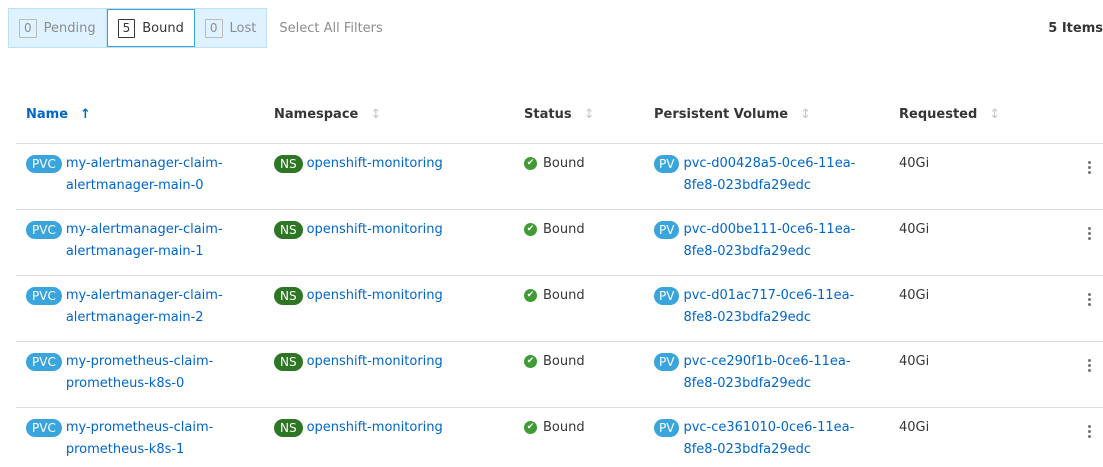 This screenshot has width=1103, height=467. What do you see at coordinates (769, 427) in the screenshot?
I see `pv-line1: pvc-ce361010-0ce6-11ea-` at bounding box center [769, 427].